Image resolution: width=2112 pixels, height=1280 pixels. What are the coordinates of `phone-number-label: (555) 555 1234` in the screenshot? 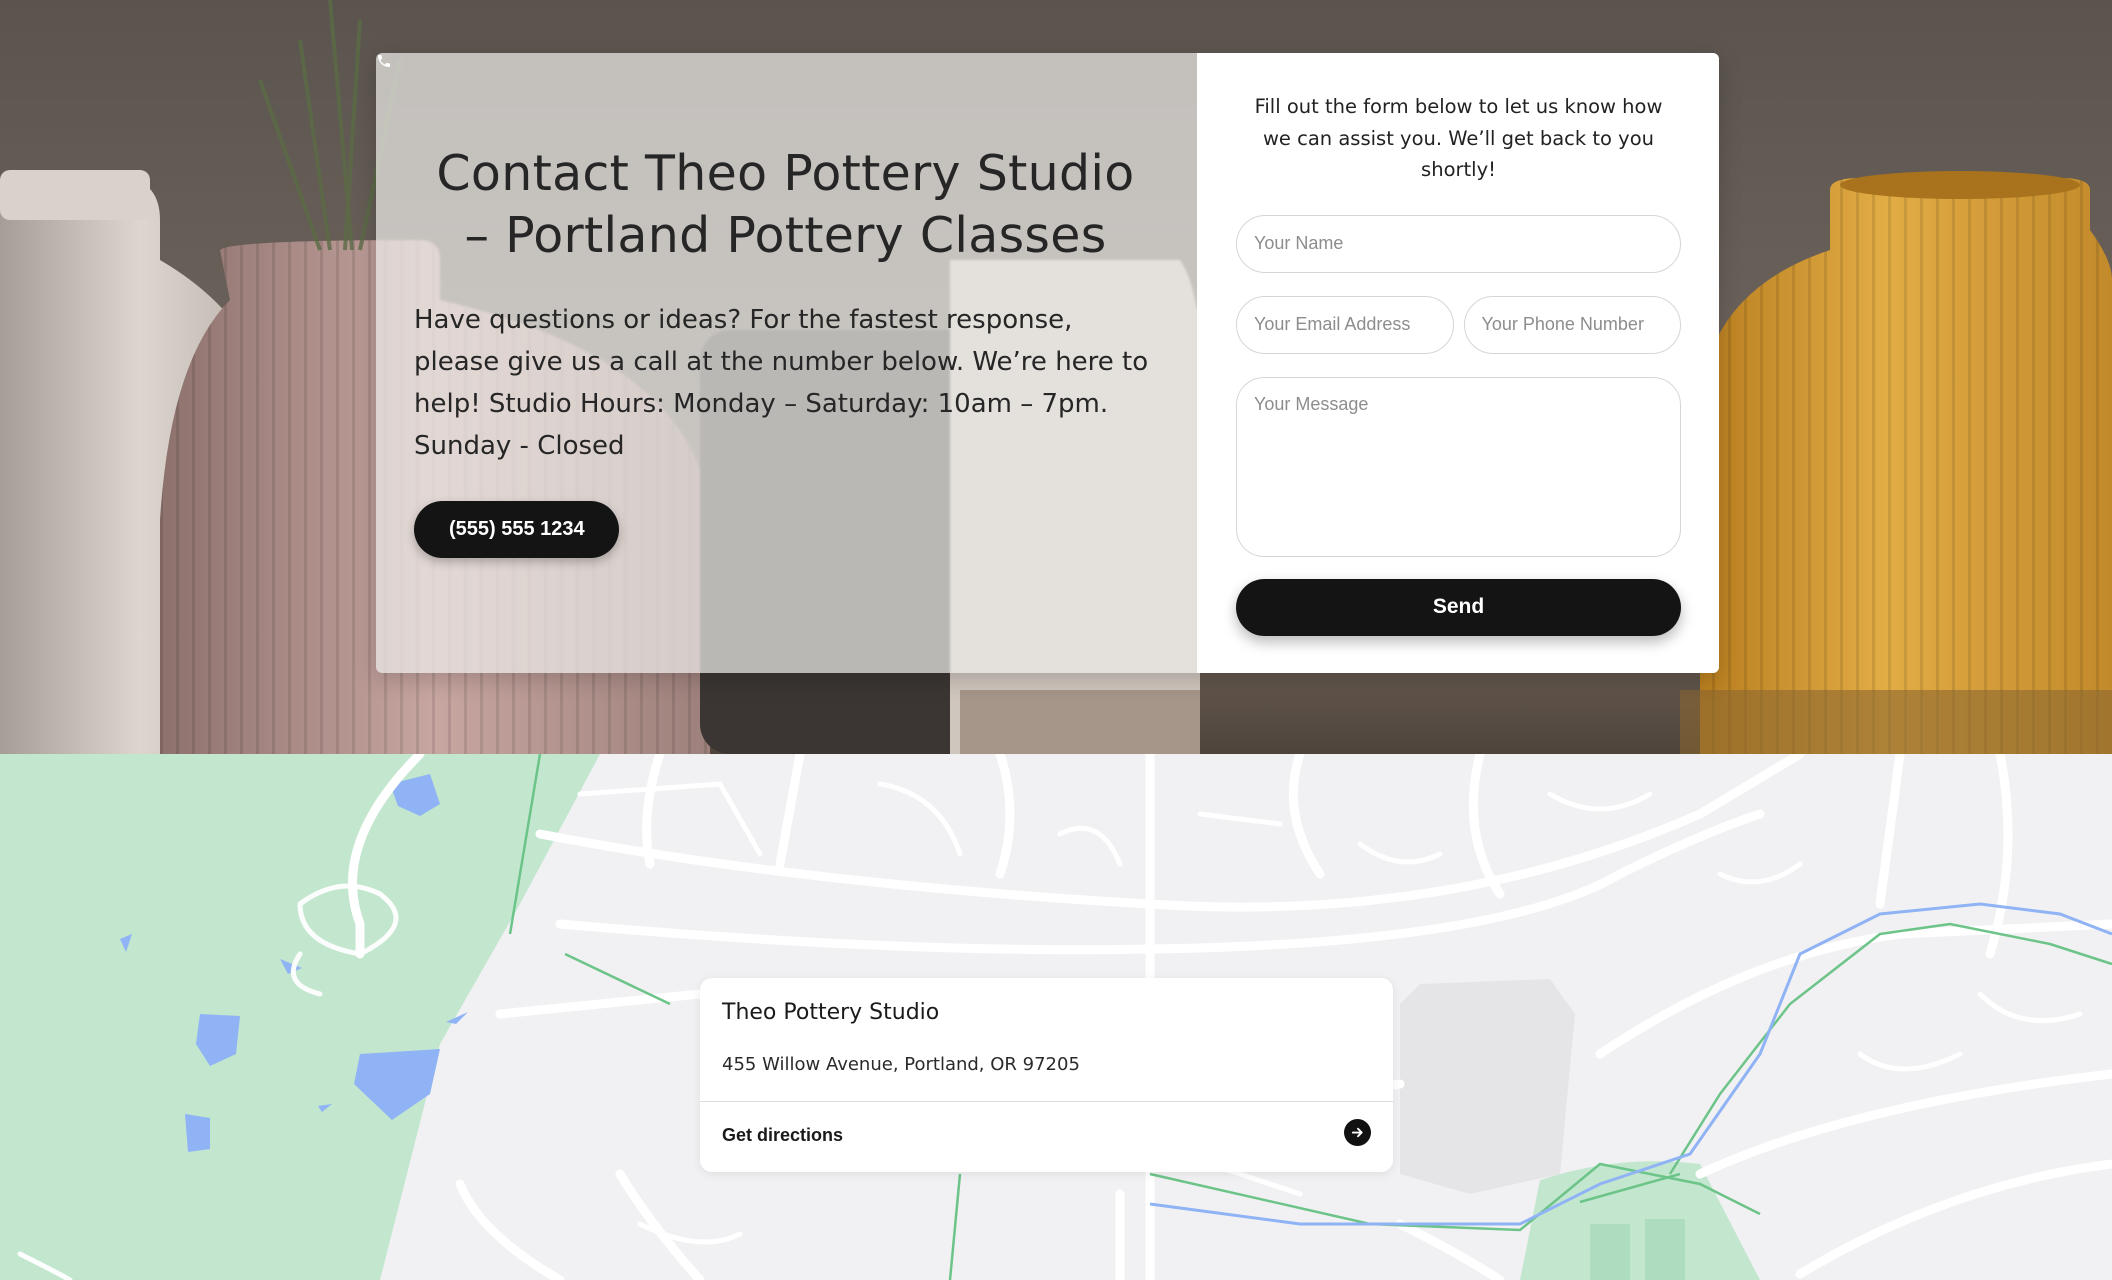 It's located at (517, 529).